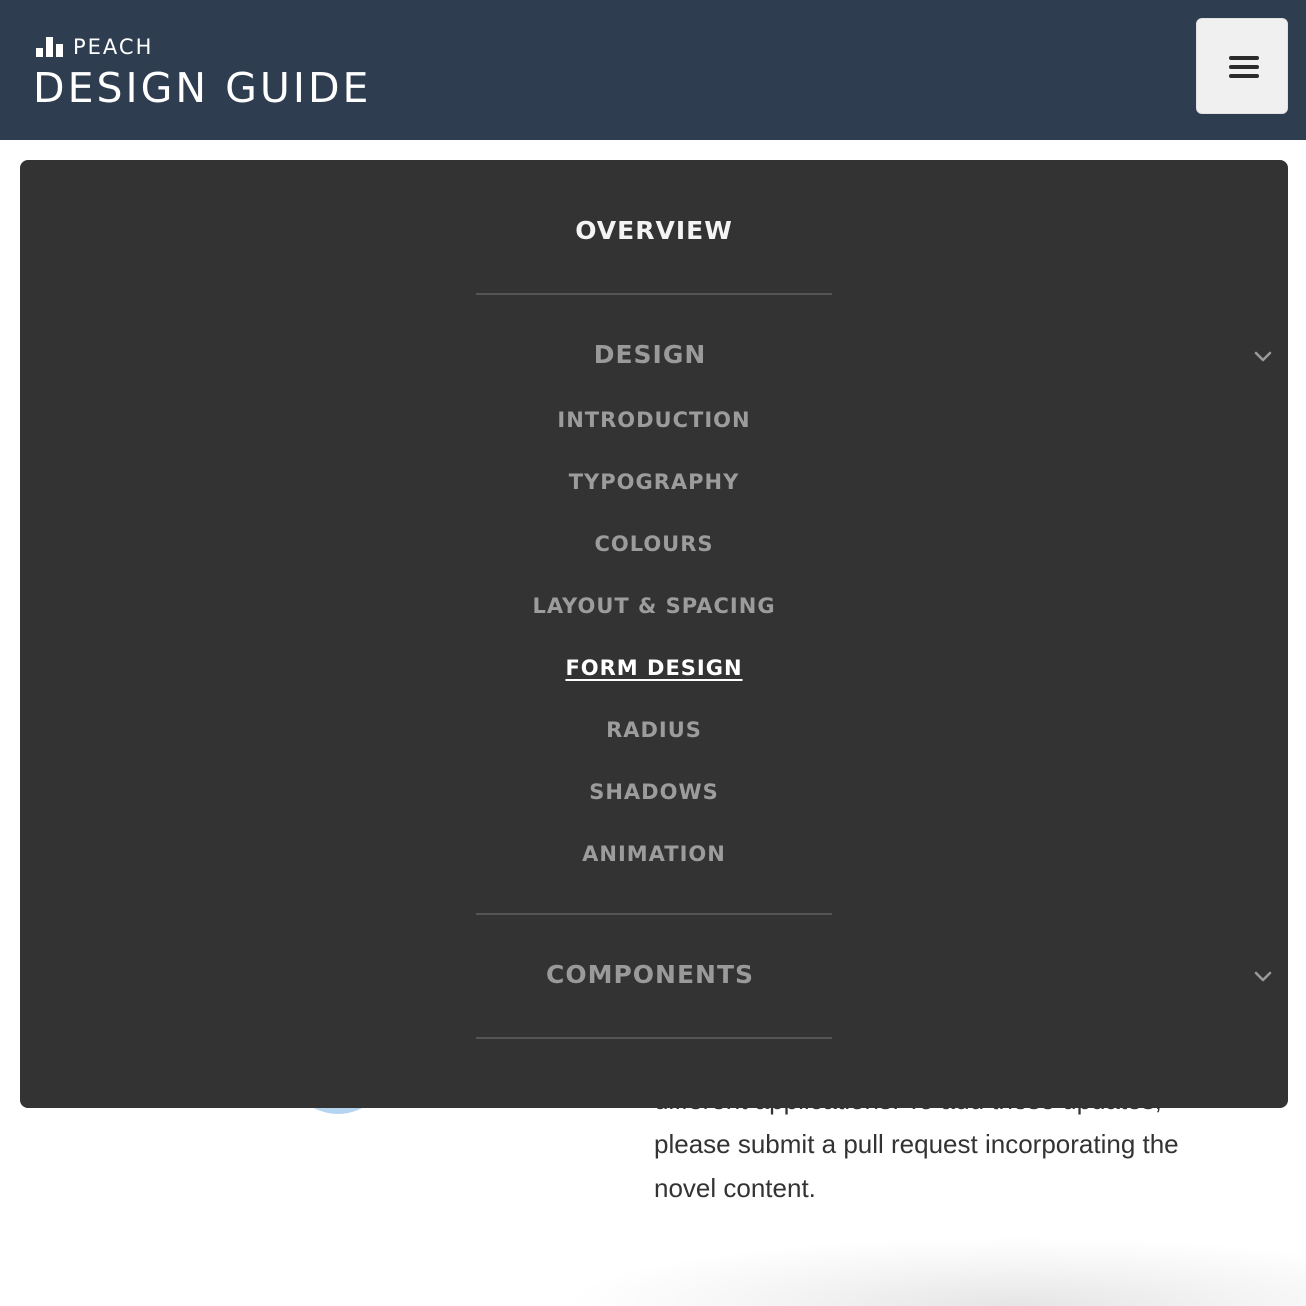 The image size is (1306, 1306). What do you see at coordinates (654, 420) in the screenshot?
I see `menu-item-introduction: INTRODUCTION` at bounding box center [654, 420].